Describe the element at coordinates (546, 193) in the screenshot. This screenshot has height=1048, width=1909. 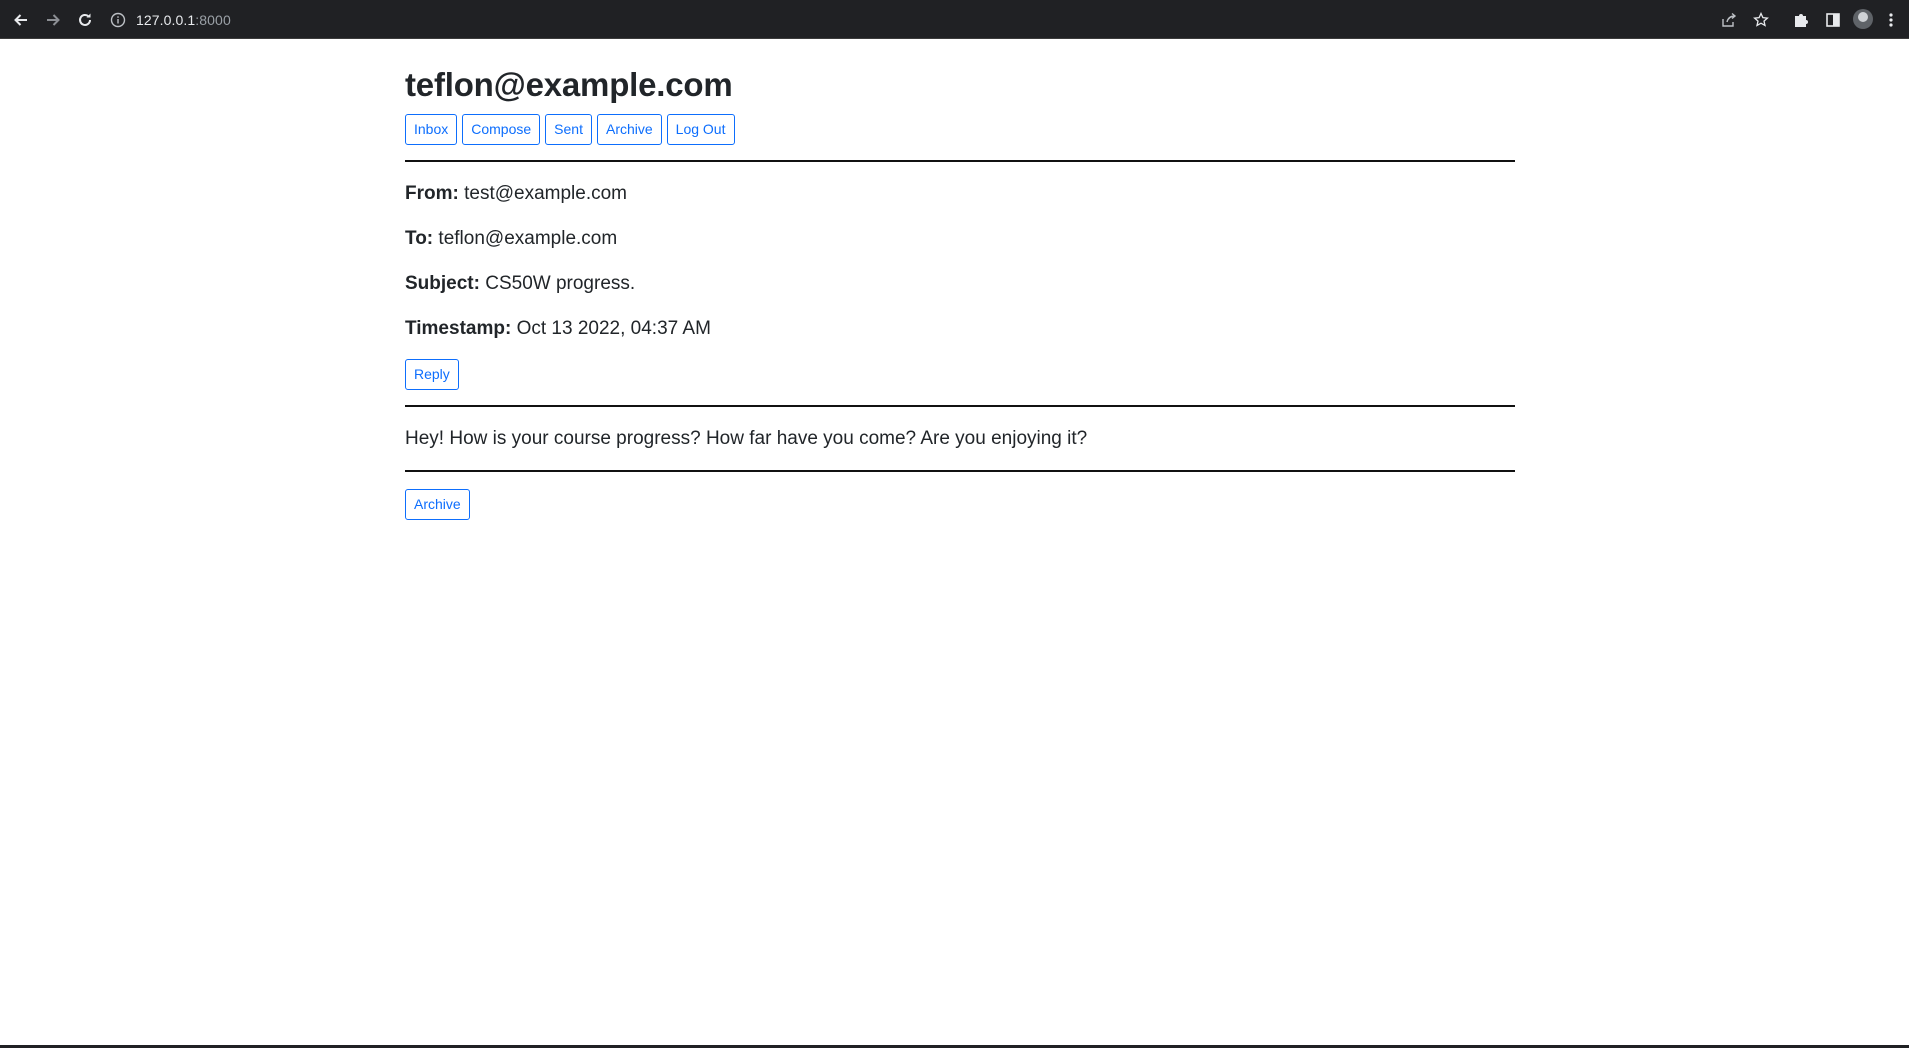
I see `from-value: test@example.com` at that location.